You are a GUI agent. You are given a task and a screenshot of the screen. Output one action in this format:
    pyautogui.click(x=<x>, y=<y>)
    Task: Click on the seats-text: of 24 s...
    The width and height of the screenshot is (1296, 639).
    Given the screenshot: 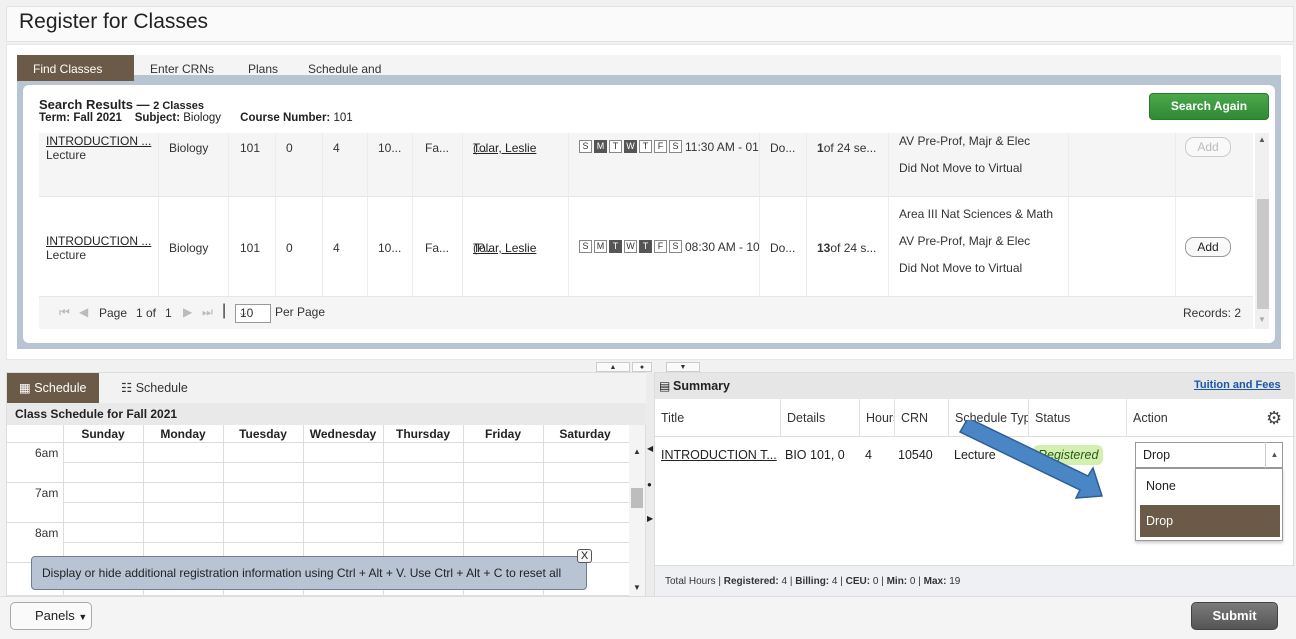 What is the action you would take?
    pyautogui.click(x=853, y=248)
    